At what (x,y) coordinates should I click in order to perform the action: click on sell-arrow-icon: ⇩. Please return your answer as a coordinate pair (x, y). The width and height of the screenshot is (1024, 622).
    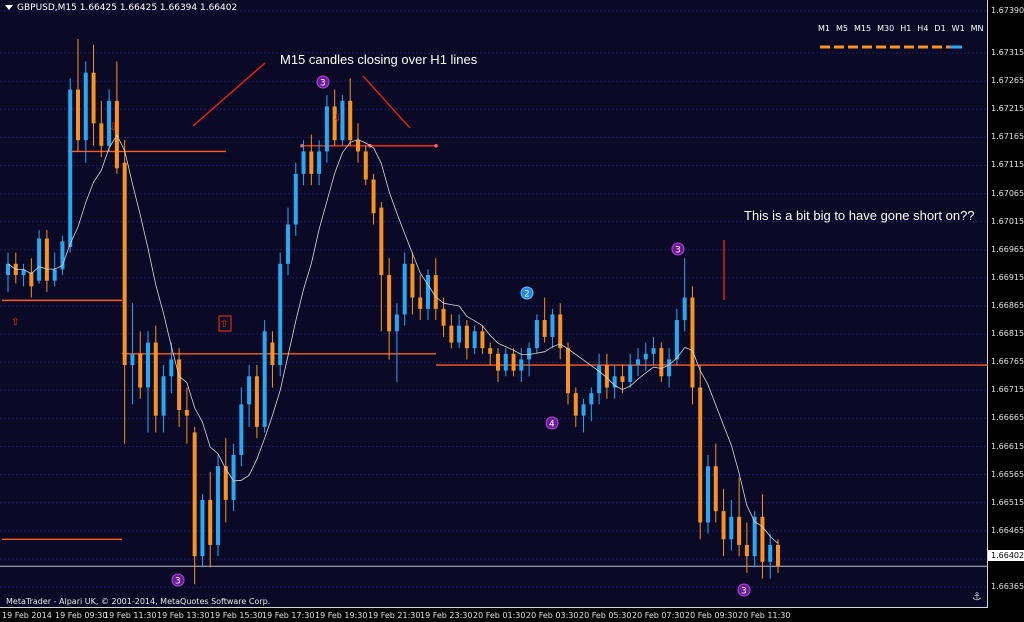
    Looking at the image, I should click on (337, 118).